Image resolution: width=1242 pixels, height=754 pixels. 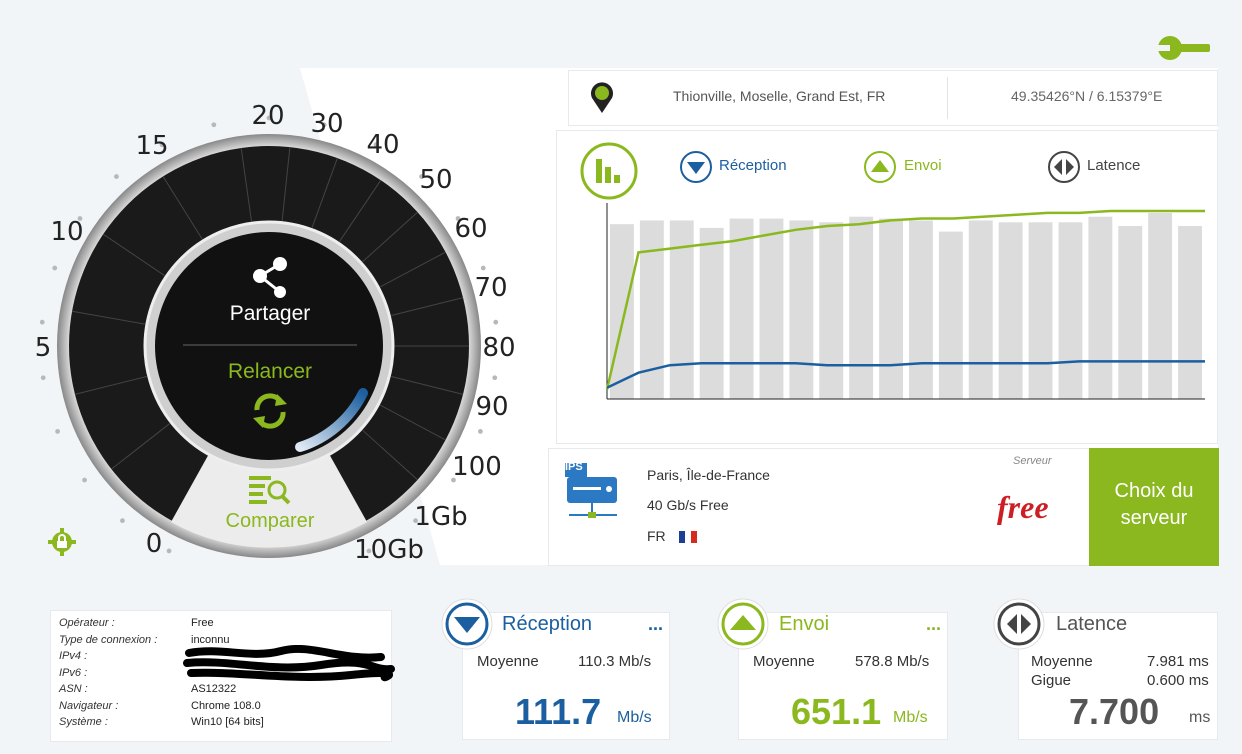 What do you see at coordinates (1154, 507) in the screenshot?
I see `choose-server-button: Choix du serveur` at bounding box center [1154, 507].